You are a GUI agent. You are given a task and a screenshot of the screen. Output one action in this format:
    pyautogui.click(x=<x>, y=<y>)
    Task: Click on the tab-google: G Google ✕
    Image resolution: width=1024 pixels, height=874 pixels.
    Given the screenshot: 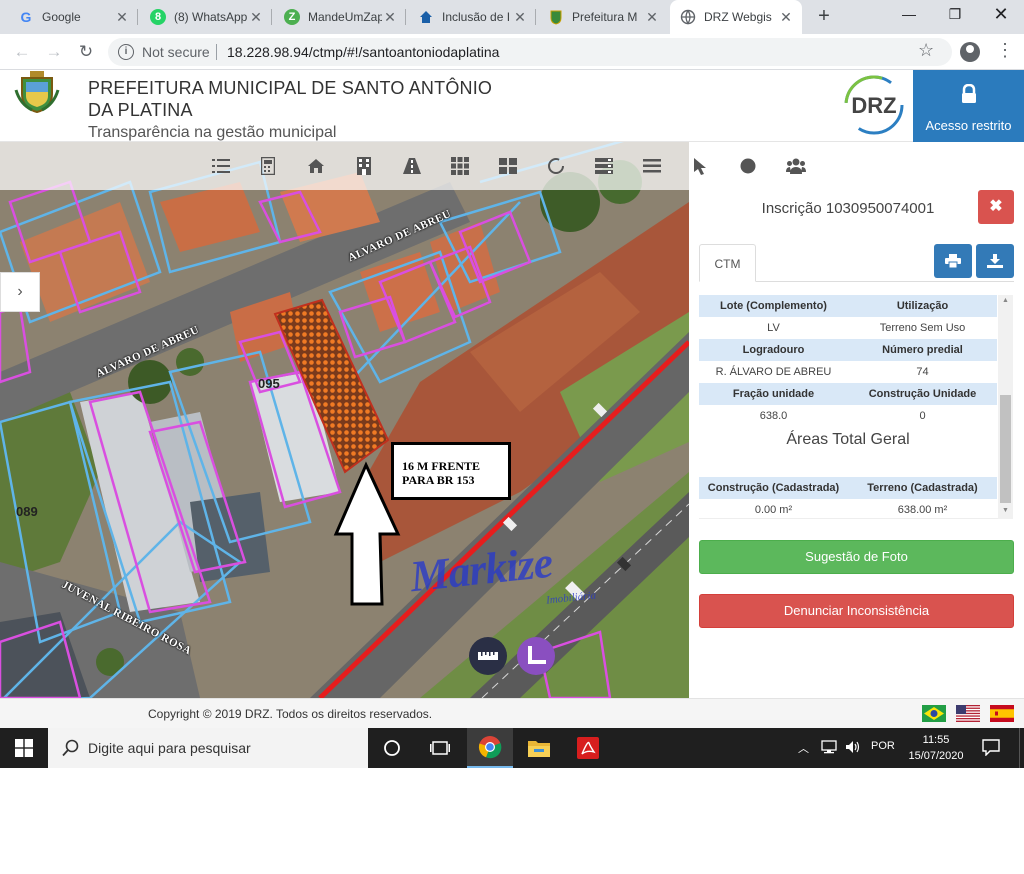 What is the action you would take?
    pyautogui.click(x=73, y=17)
    